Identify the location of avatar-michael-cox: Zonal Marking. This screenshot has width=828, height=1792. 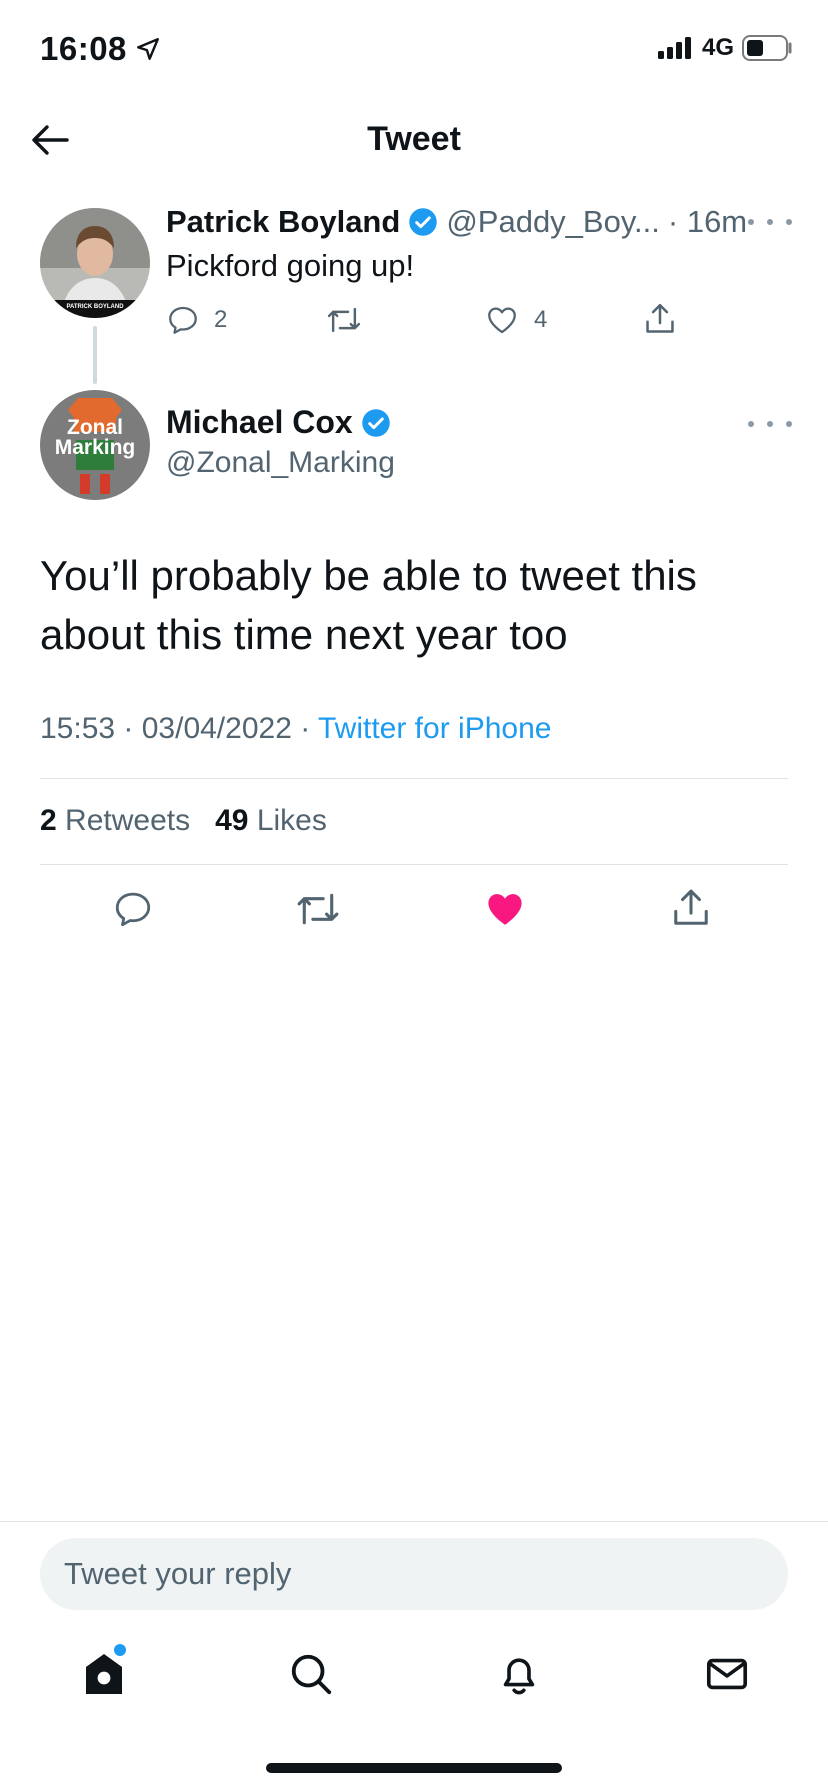
(95, 445).